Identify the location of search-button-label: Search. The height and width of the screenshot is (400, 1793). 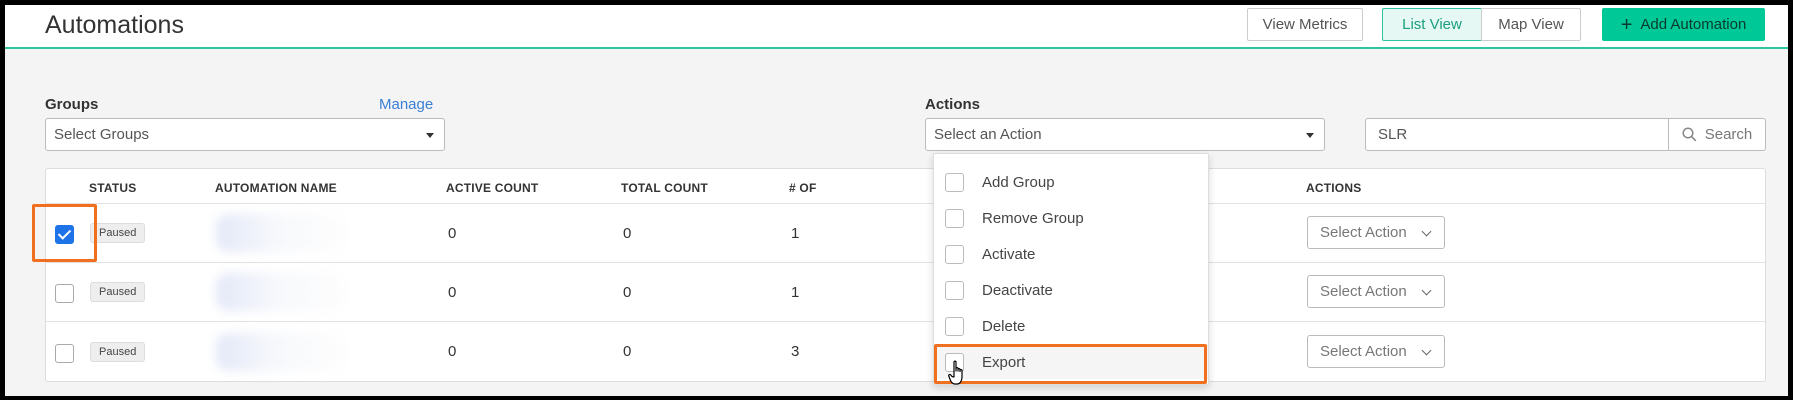
(1728, 134).